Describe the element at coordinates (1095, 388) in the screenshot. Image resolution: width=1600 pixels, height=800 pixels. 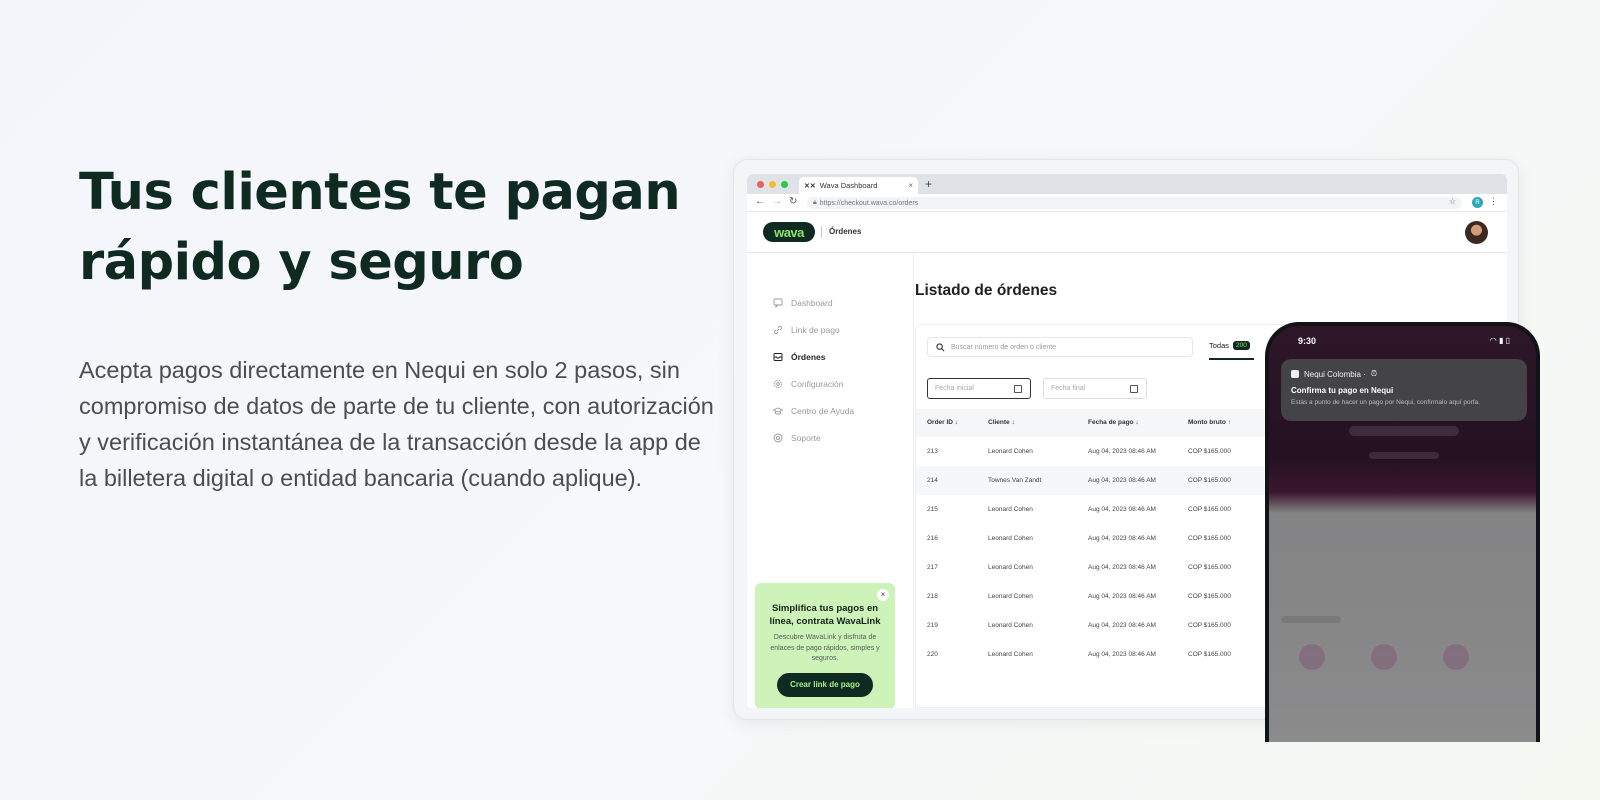
I see `end-date-field: Fecha final` at that location.